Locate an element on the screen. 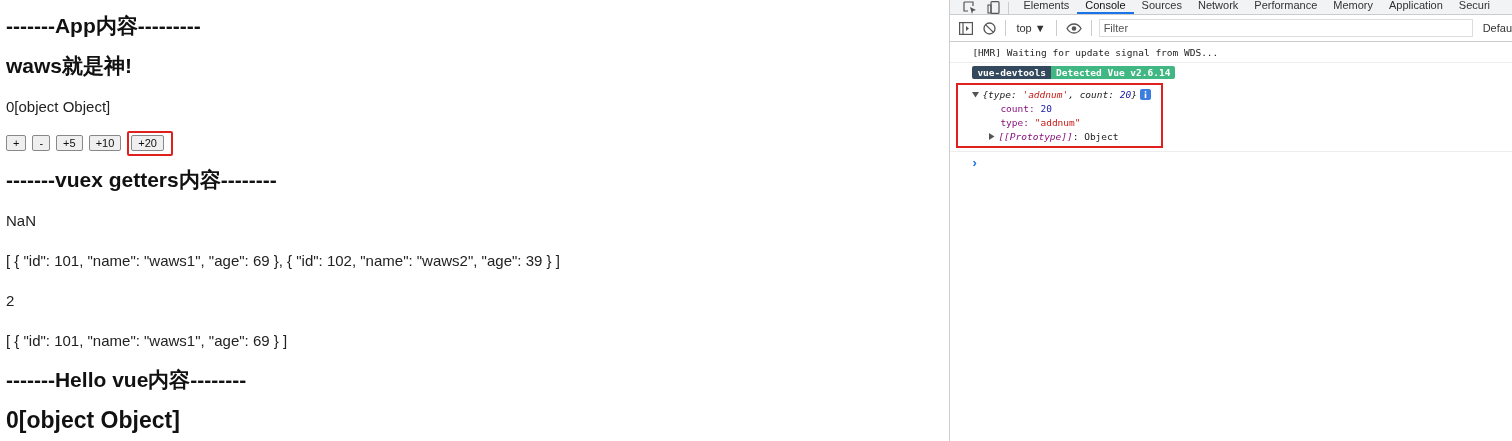 The height and width of the screenshot is (441, 1512). page-title: 0[object Object] is located at coordinates (93, 420).